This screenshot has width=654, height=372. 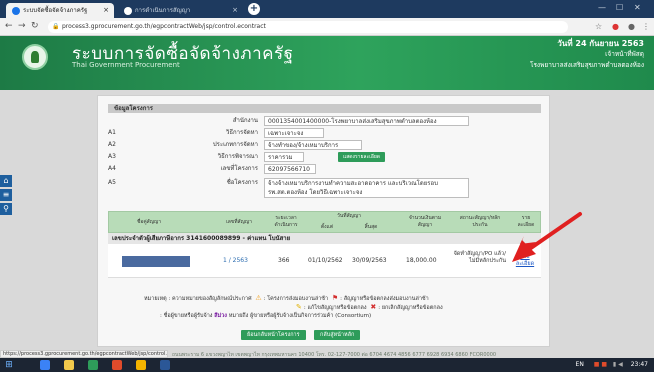 What do you see at coordinates (254, 9) in the screenshot?
I see `new-tab-button: +` at bounding box center [254, 9].